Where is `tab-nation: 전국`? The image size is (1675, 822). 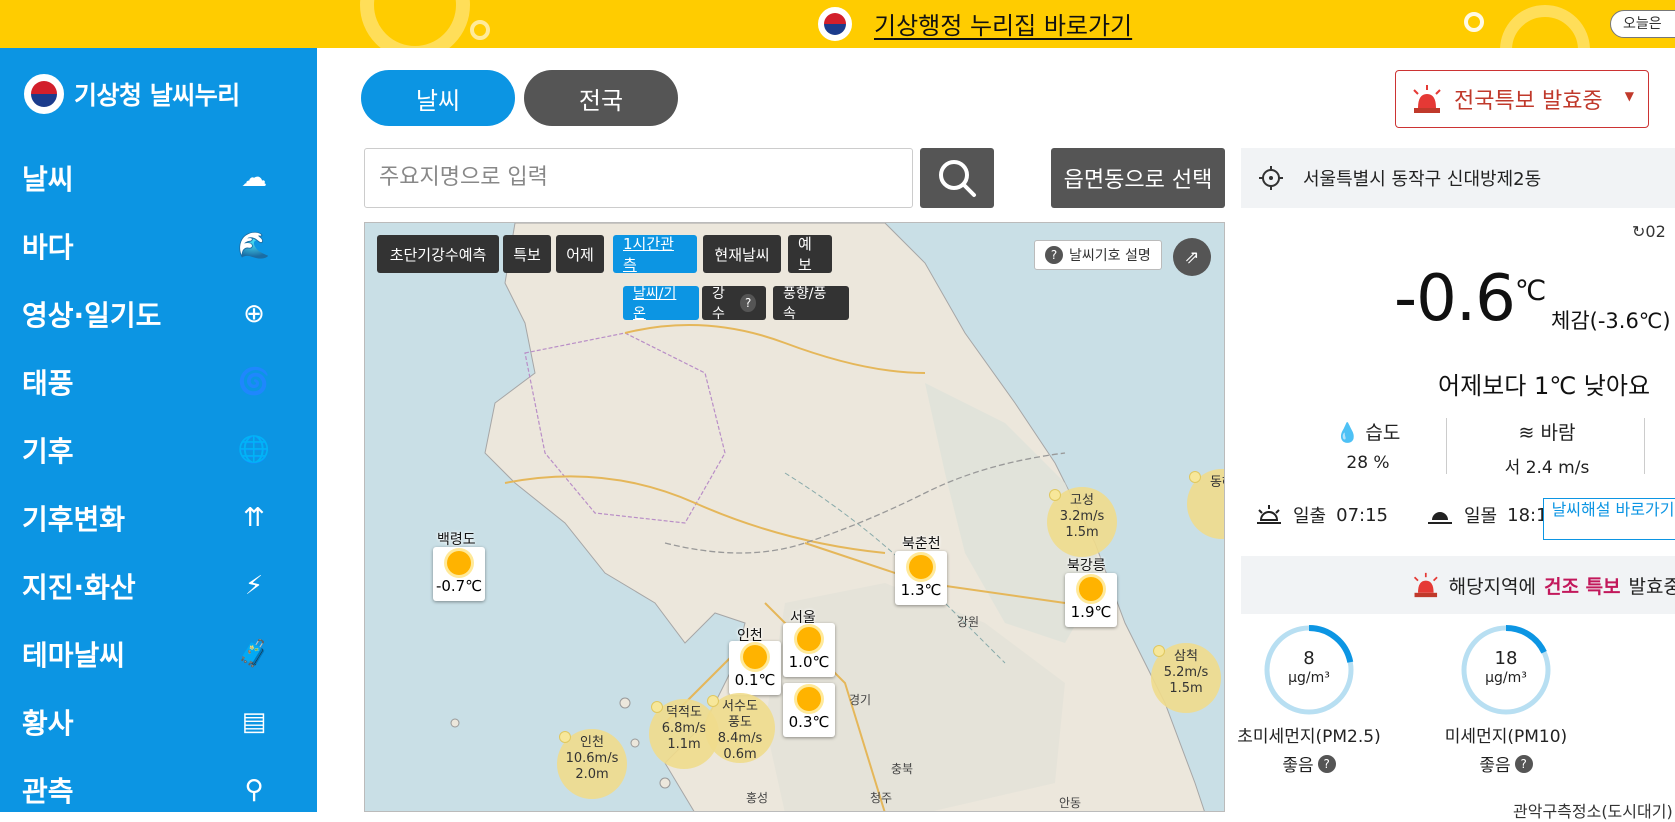 tab-nation: 전국 is located at coordinates (601, 98).